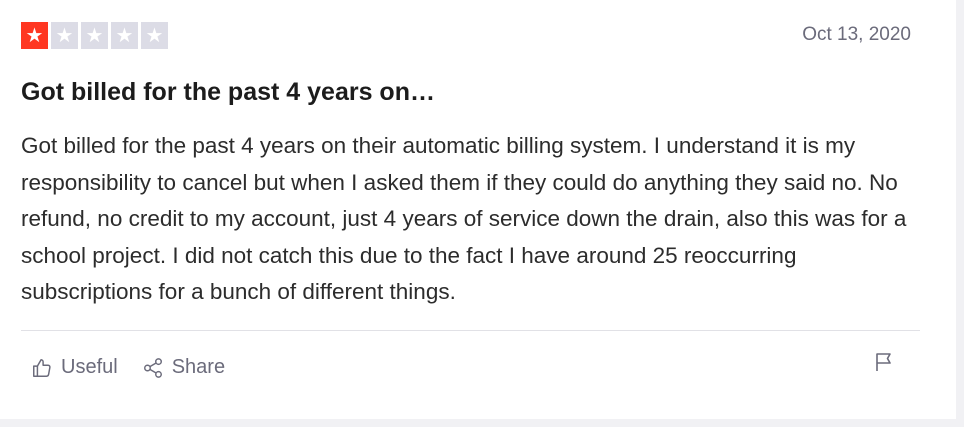 The width and height of the screenshot is (964, 427). Describe the element at coordinates (89, 367) in the screenshot. I see `useful-label: Useful` at that location.